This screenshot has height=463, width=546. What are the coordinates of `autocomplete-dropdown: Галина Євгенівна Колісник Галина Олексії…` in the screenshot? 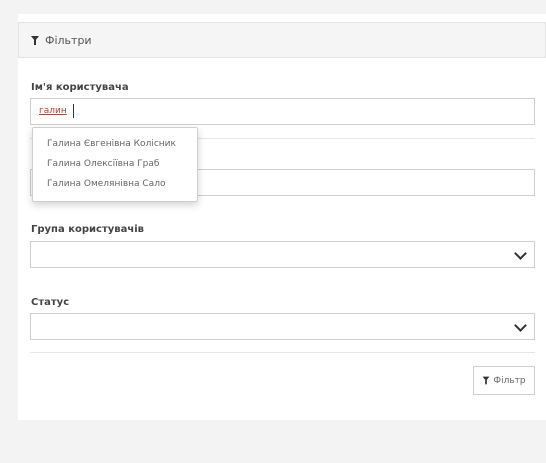 It's located at (115, 164).